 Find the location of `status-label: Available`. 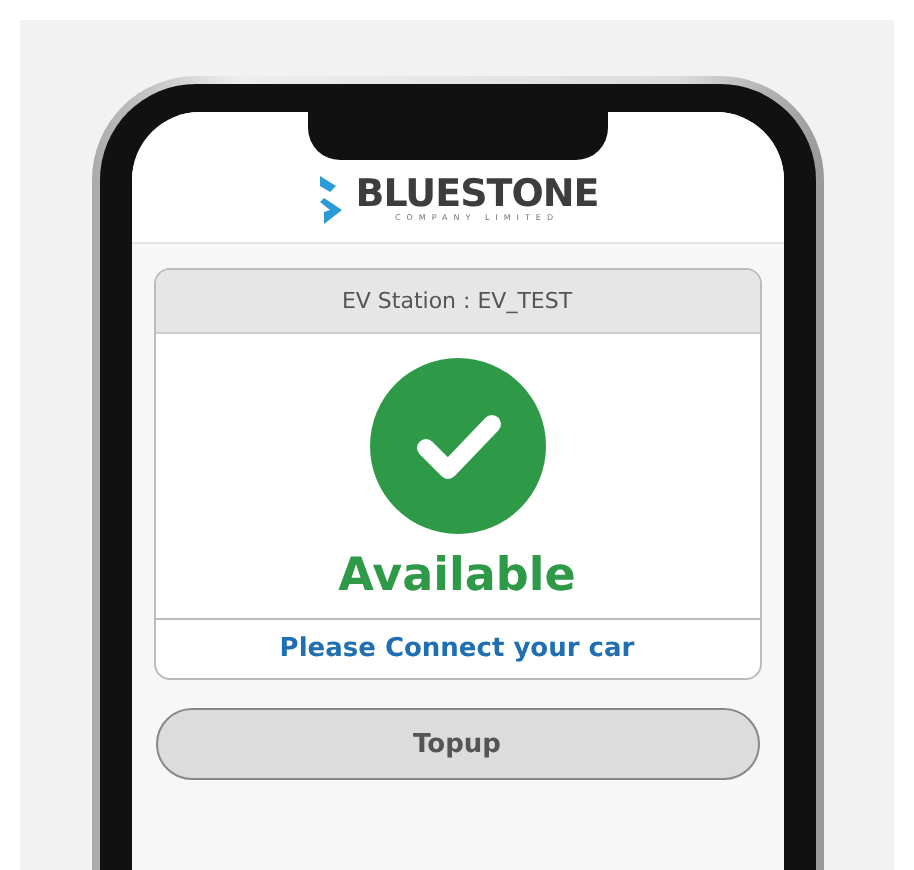

status-label: Available is located at coordinates (457, 576).